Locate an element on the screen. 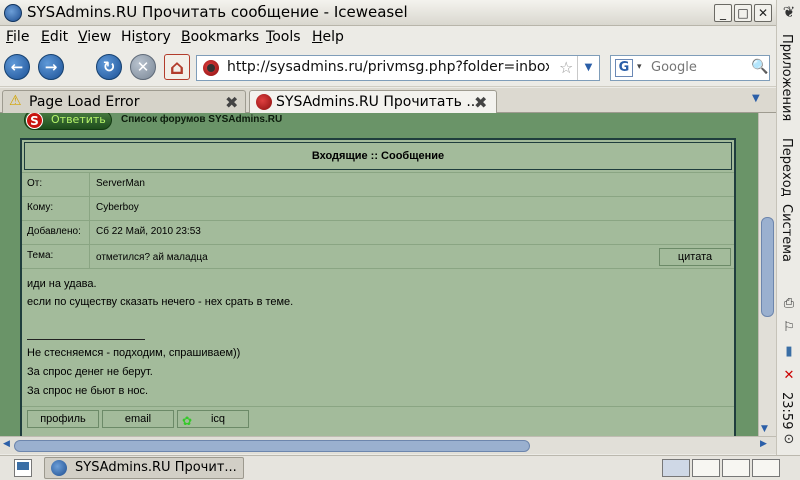  trash-icon: ⊙ is located at coordinates (789, 441).